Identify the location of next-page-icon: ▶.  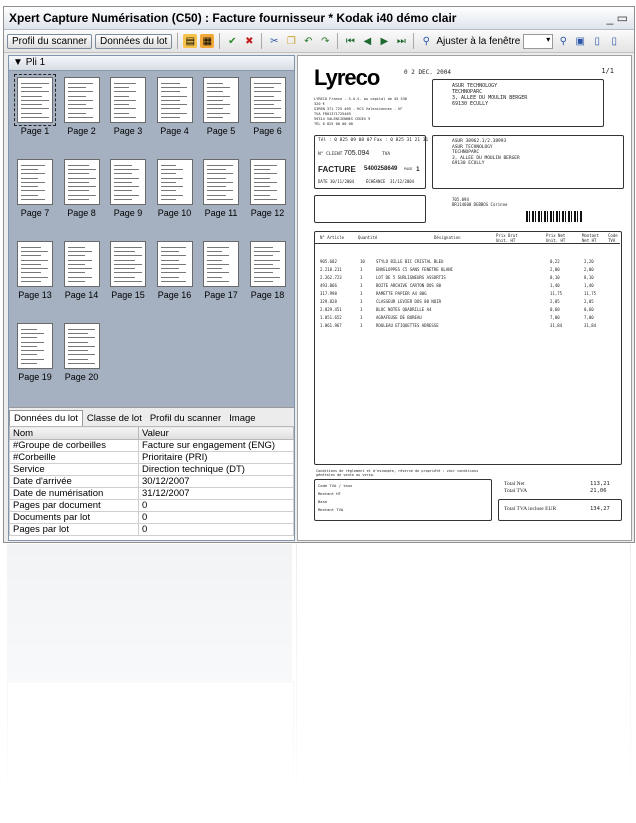
(384, 41).